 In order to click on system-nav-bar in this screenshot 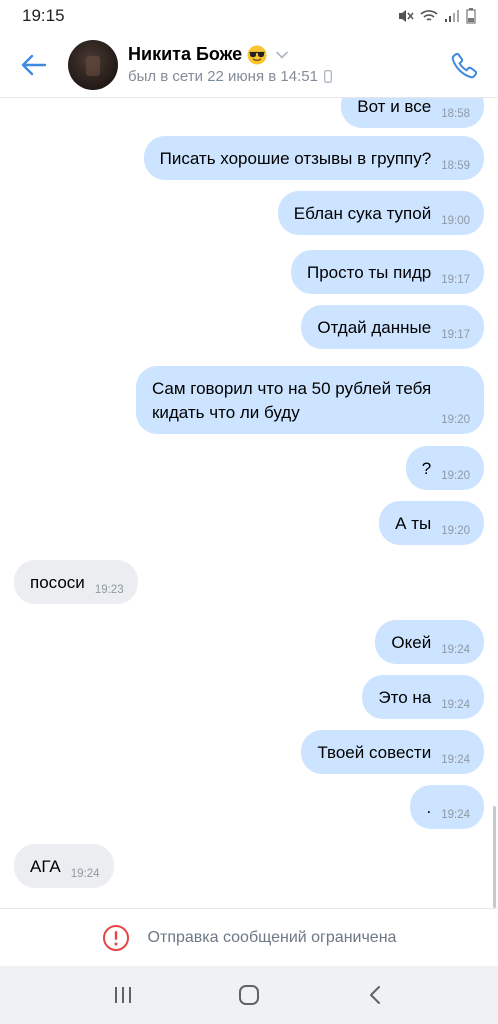, I will do `click(249, 995)`.